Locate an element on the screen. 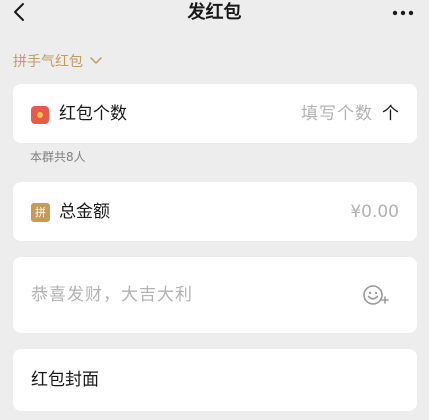 The image size is (429, 420). total-amount-label: 总金额 is located at coordinates (84, 212).